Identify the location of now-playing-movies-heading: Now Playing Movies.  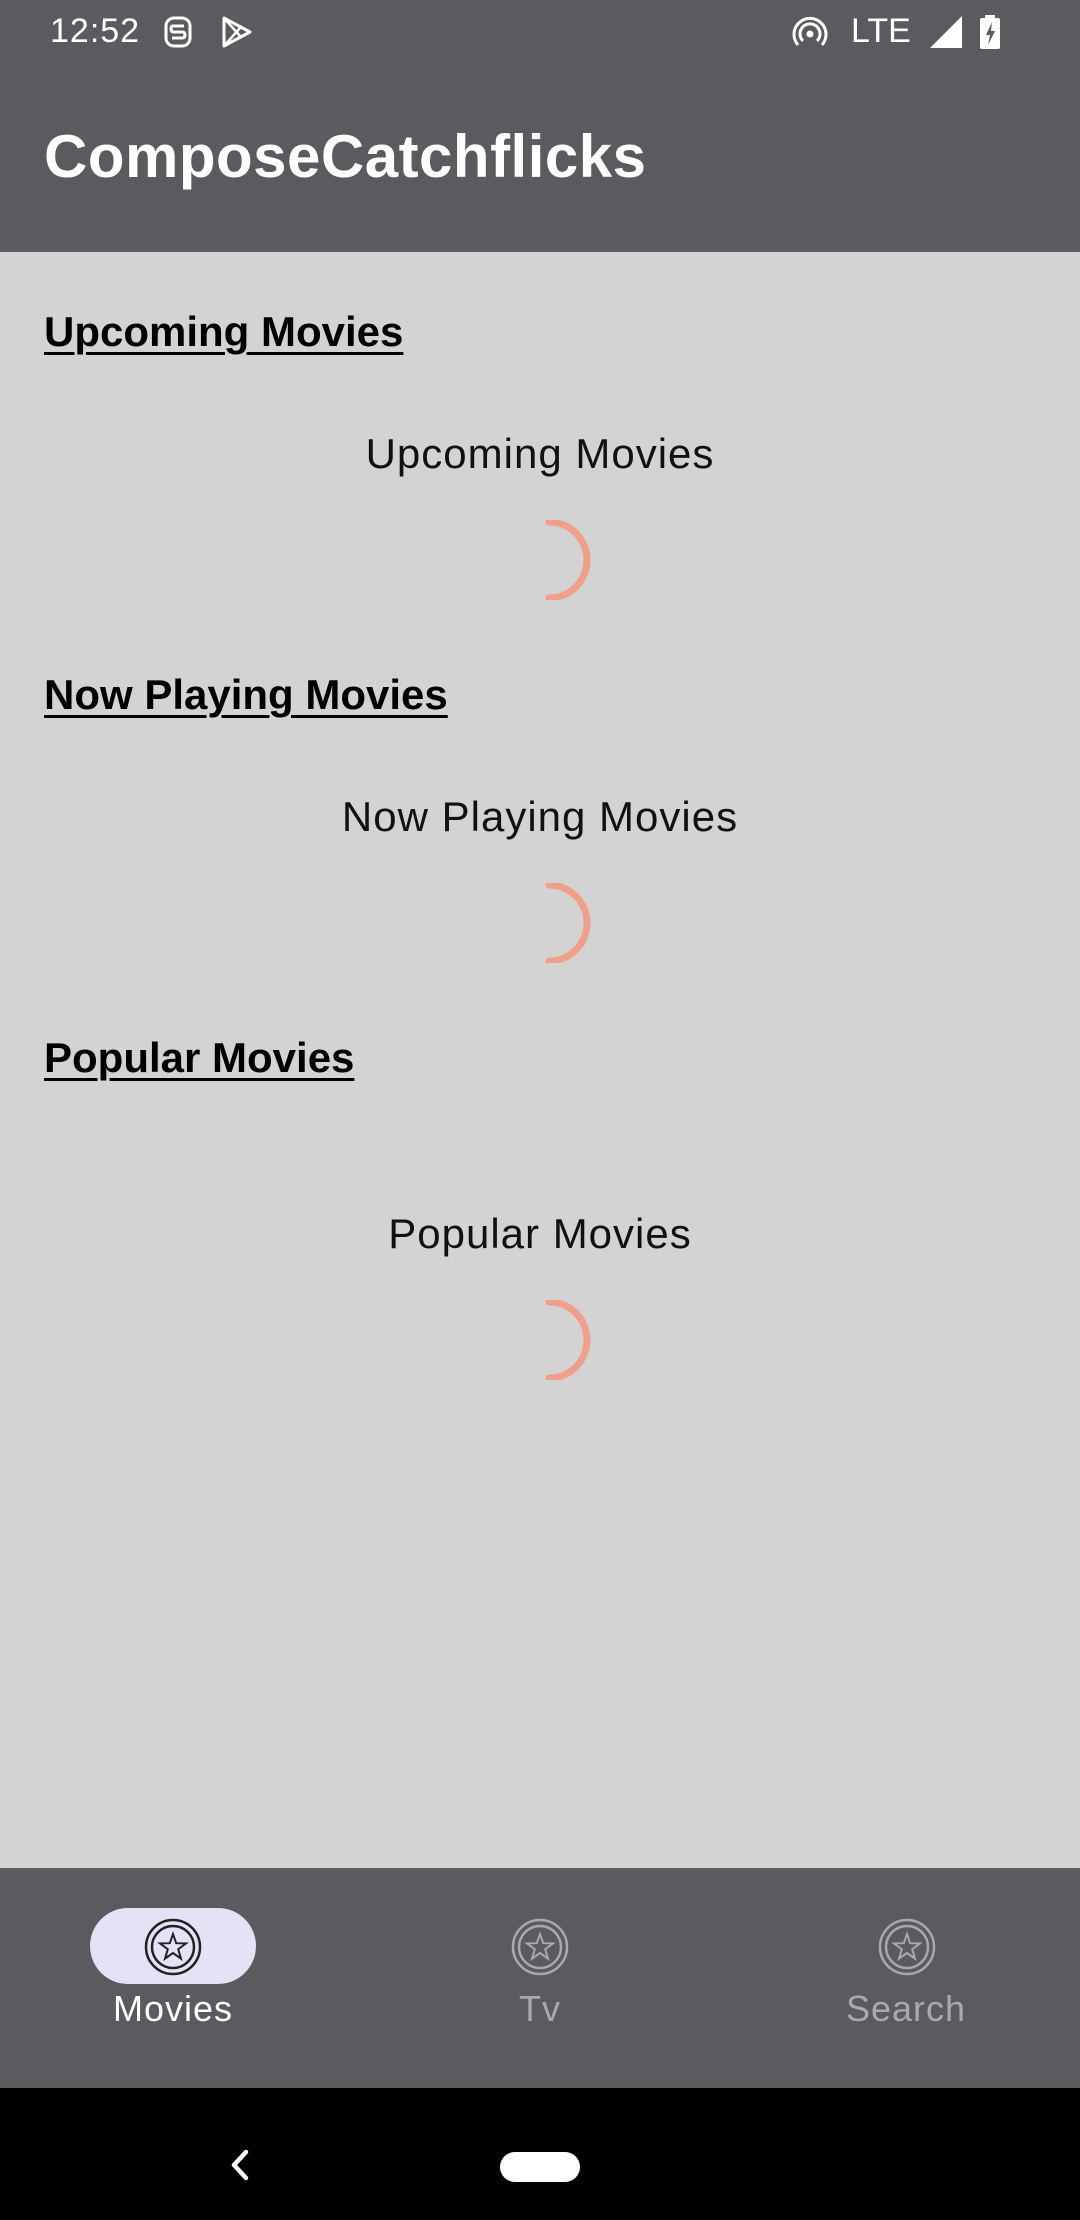
(246, 694).